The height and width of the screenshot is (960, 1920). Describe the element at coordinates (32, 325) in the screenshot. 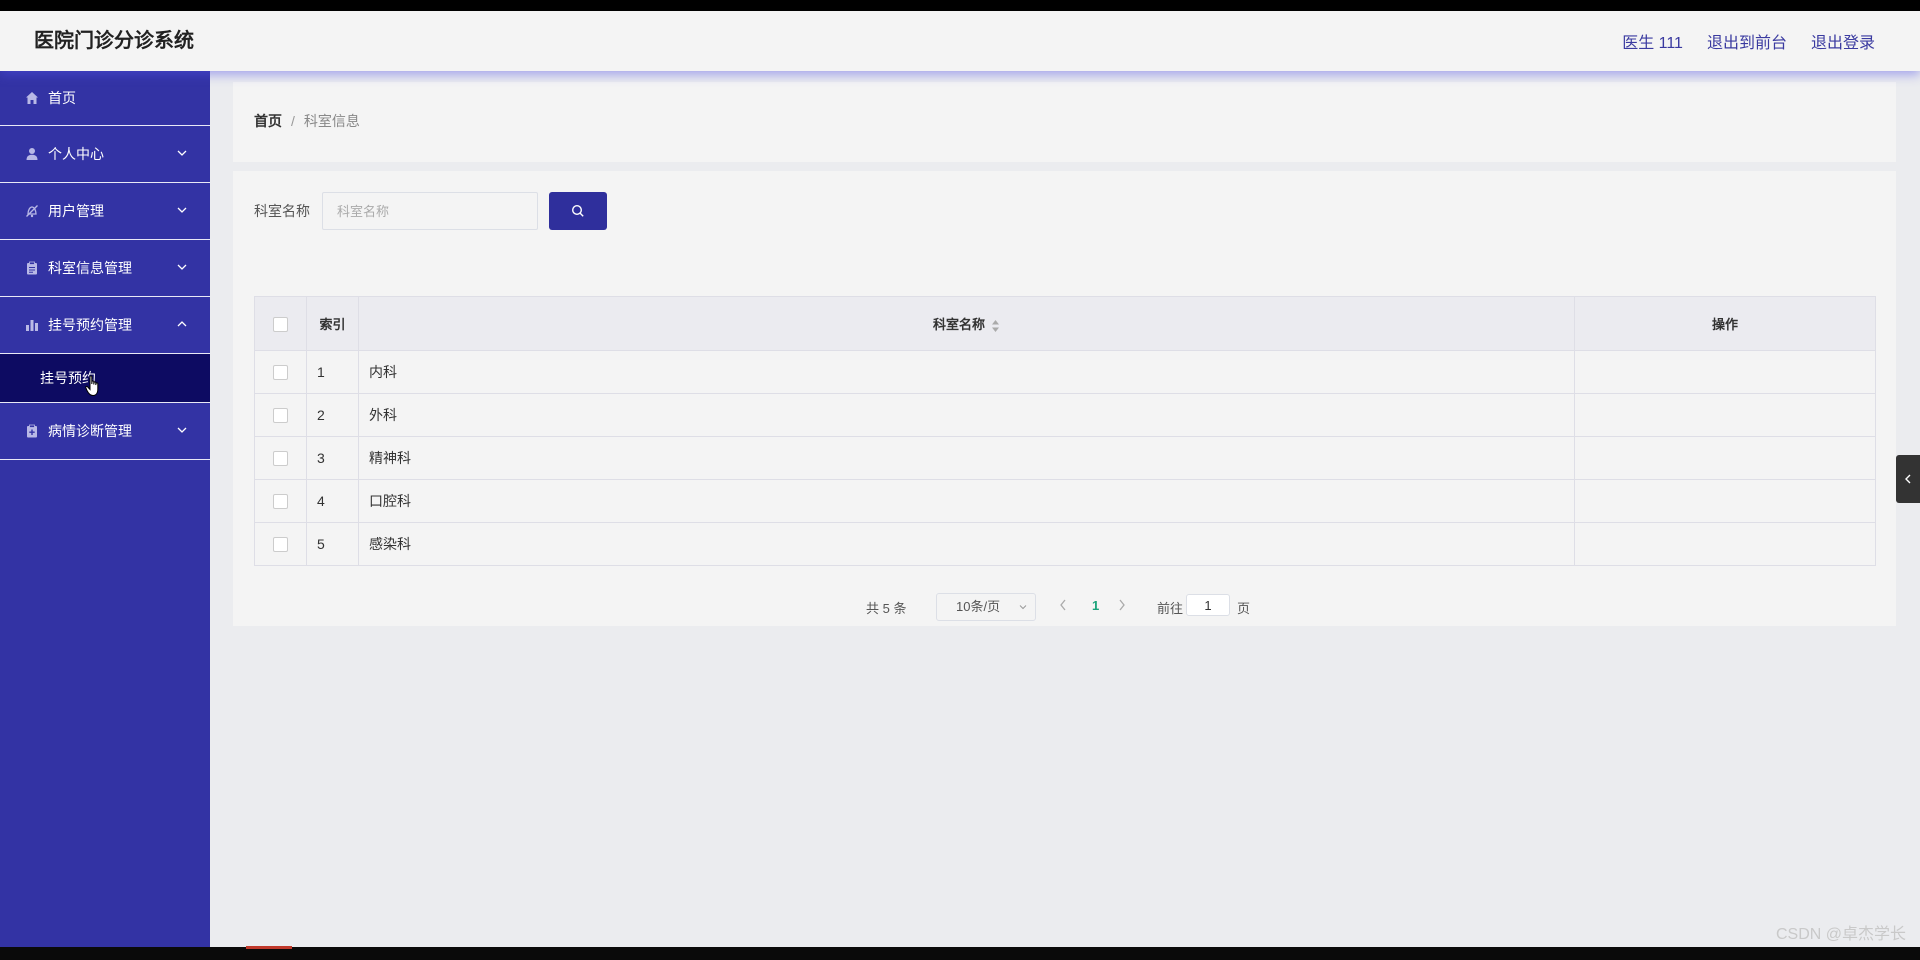

I see `bar-chart-icon` at that location.